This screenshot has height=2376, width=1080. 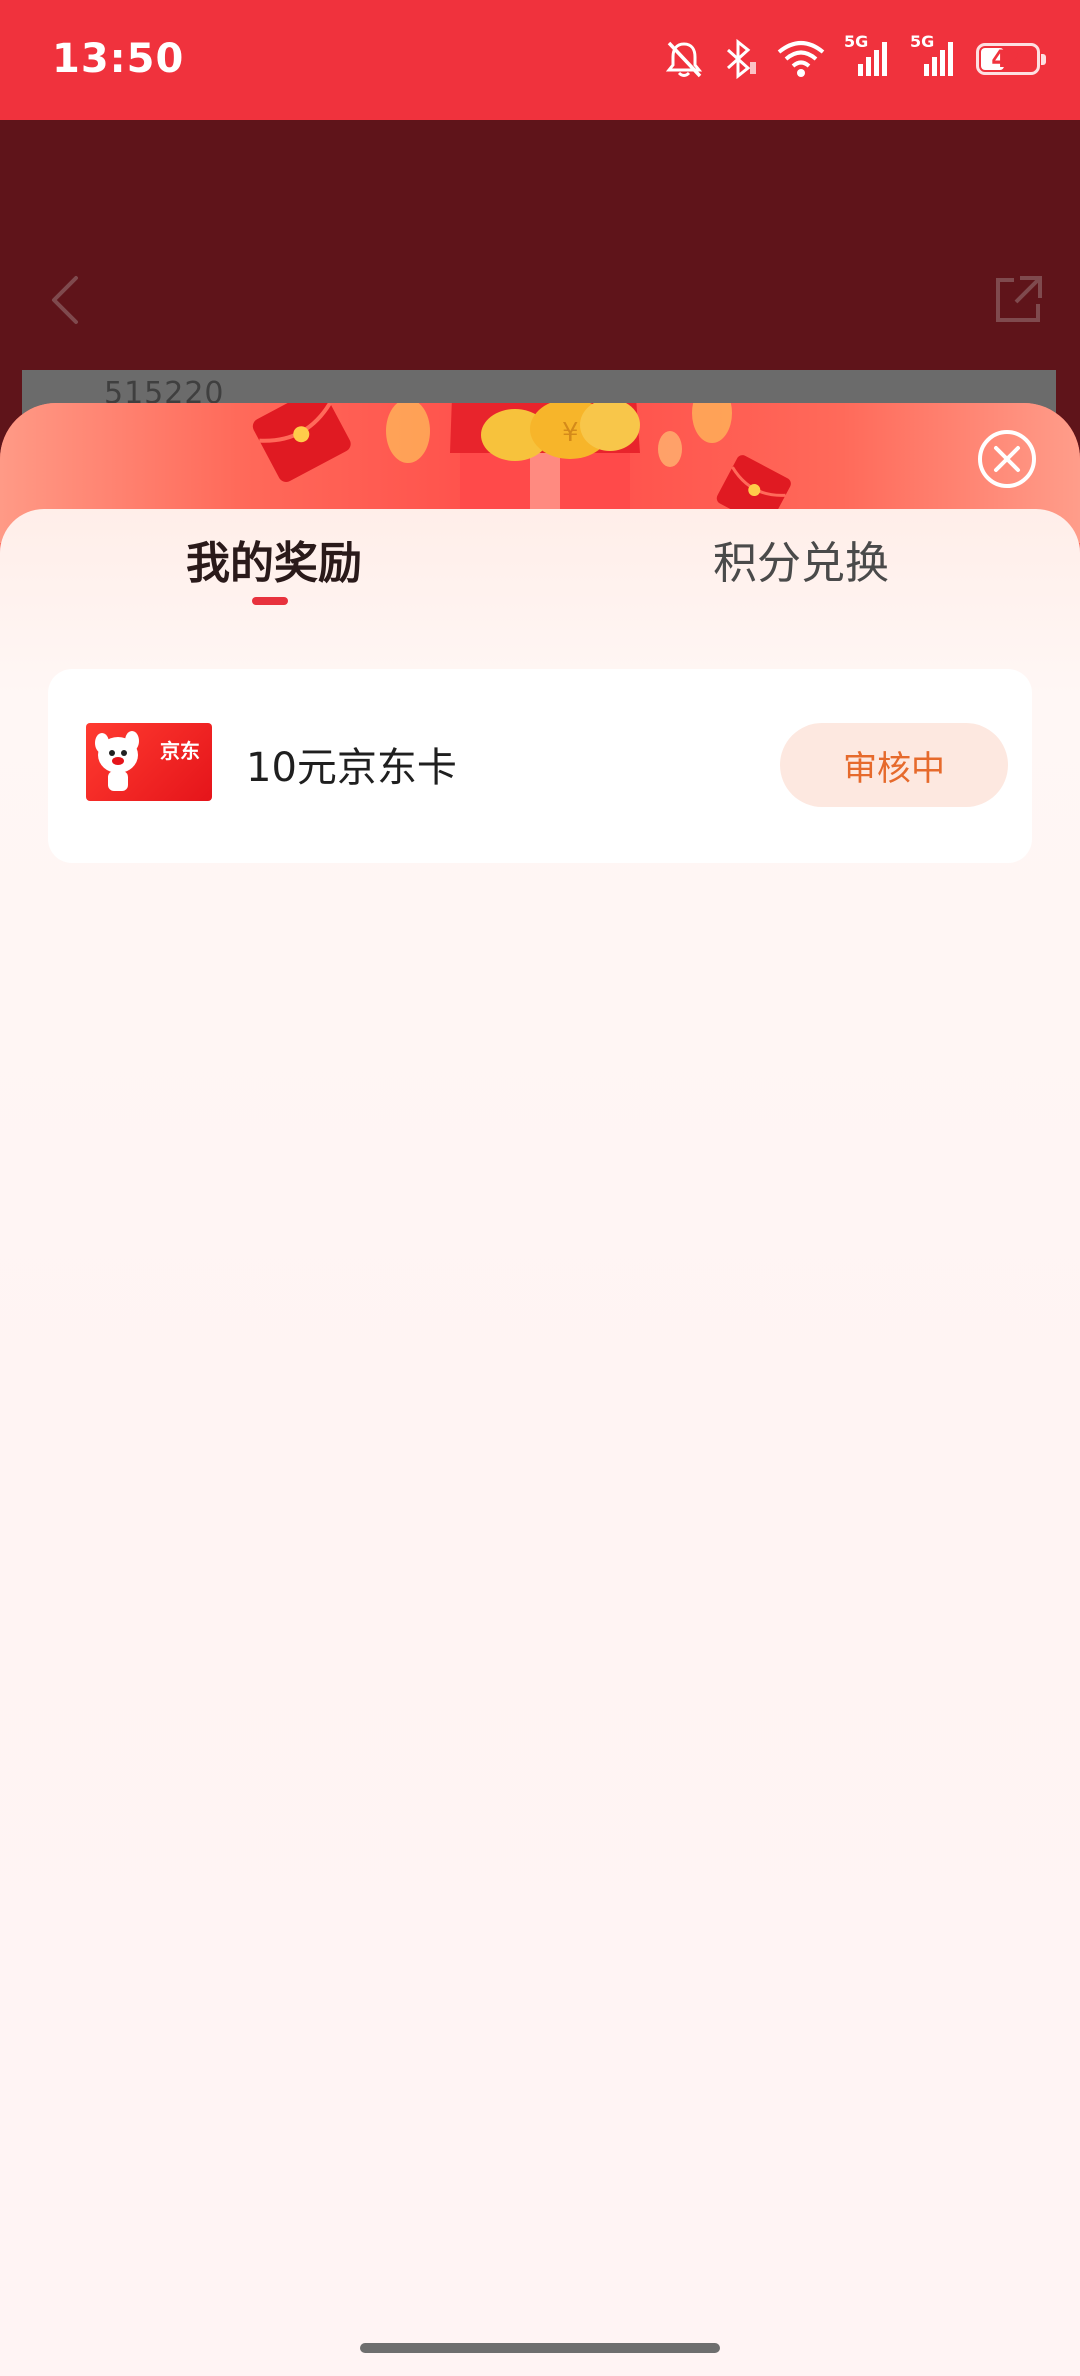 What do you see at coordinates (741, 59) in the screenshot?
I see `bluetooth-icon` at bounding box center [741, 59].